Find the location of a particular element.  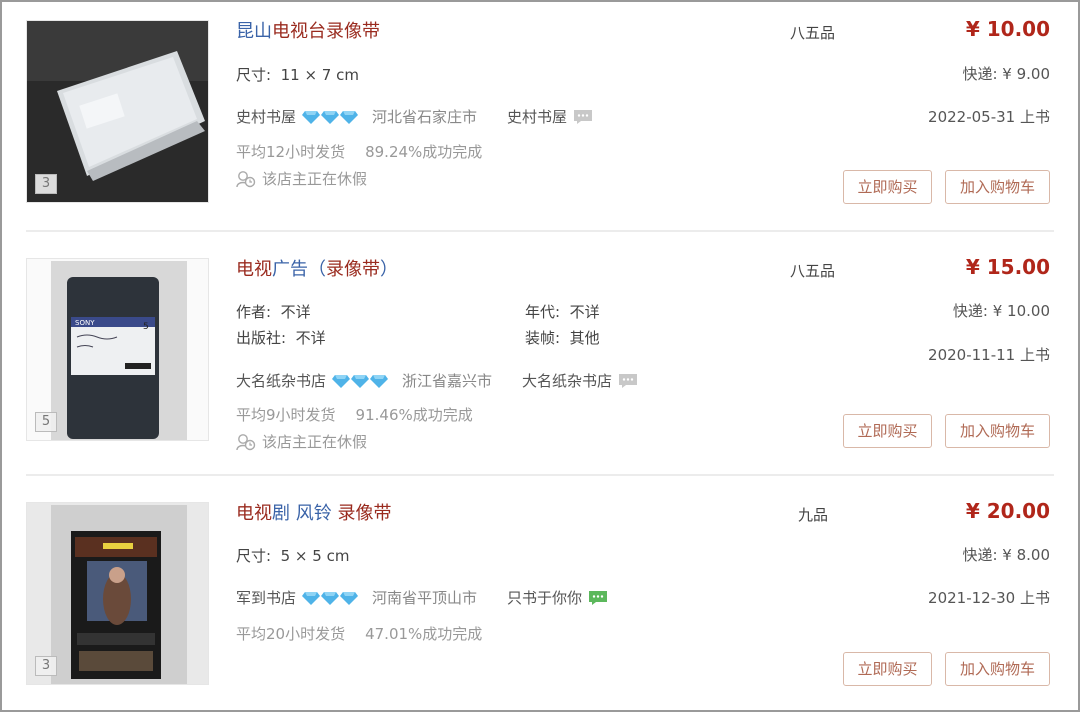

shipping-fee: 快递: ¥ 10.00 is located at coordinates (1001, 311).